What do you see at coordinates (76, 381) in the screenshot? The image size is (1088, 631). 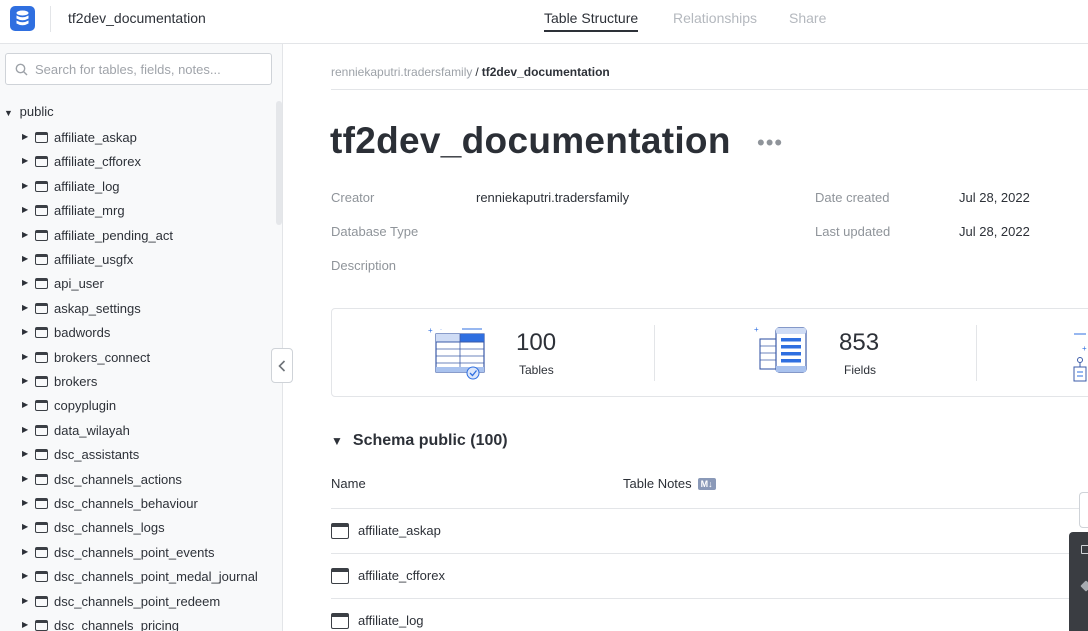 I see `sidebar-table-label: brokers` at bounding box center [76, 381].